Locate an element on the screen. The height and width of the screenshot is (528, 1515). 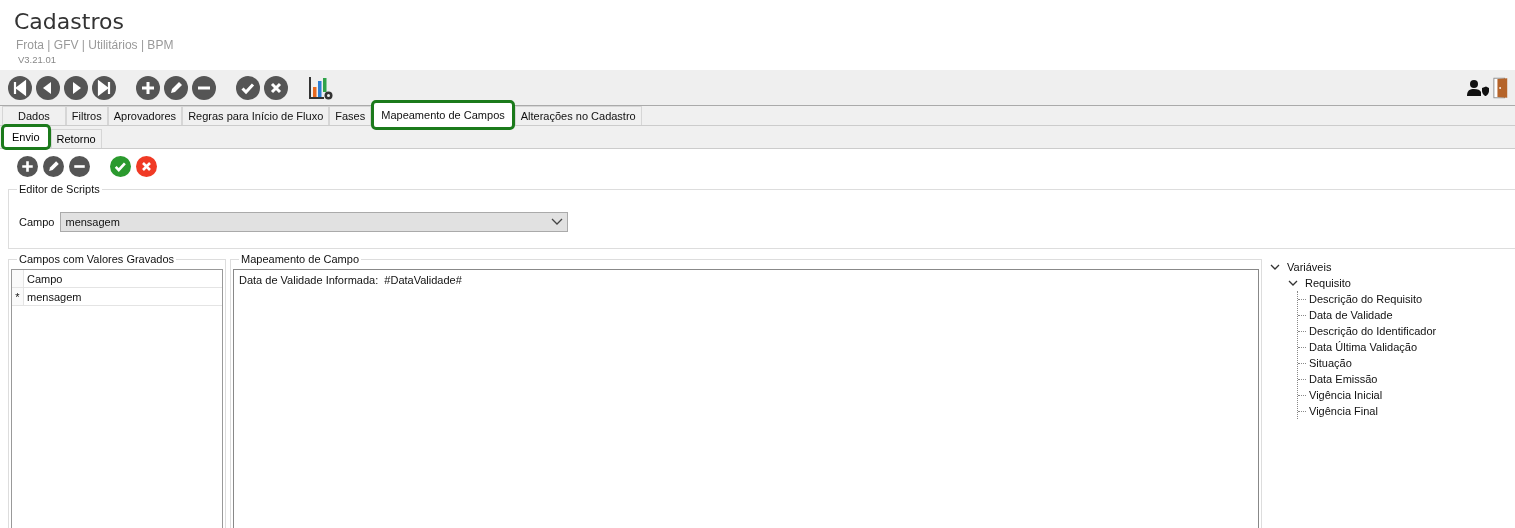
breadcrumb: Frota | GFV | Utilitários | BPM is located at coordinates (95, 45).